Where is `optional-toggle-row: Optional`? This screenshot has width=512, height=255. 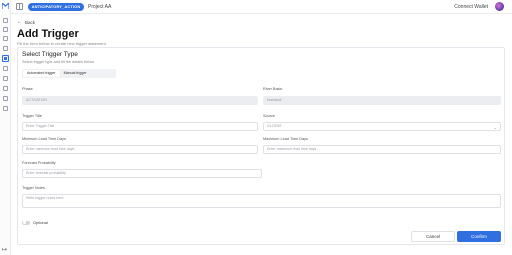
optional-toggle-row: Optional is located at coordinates (35, 222).